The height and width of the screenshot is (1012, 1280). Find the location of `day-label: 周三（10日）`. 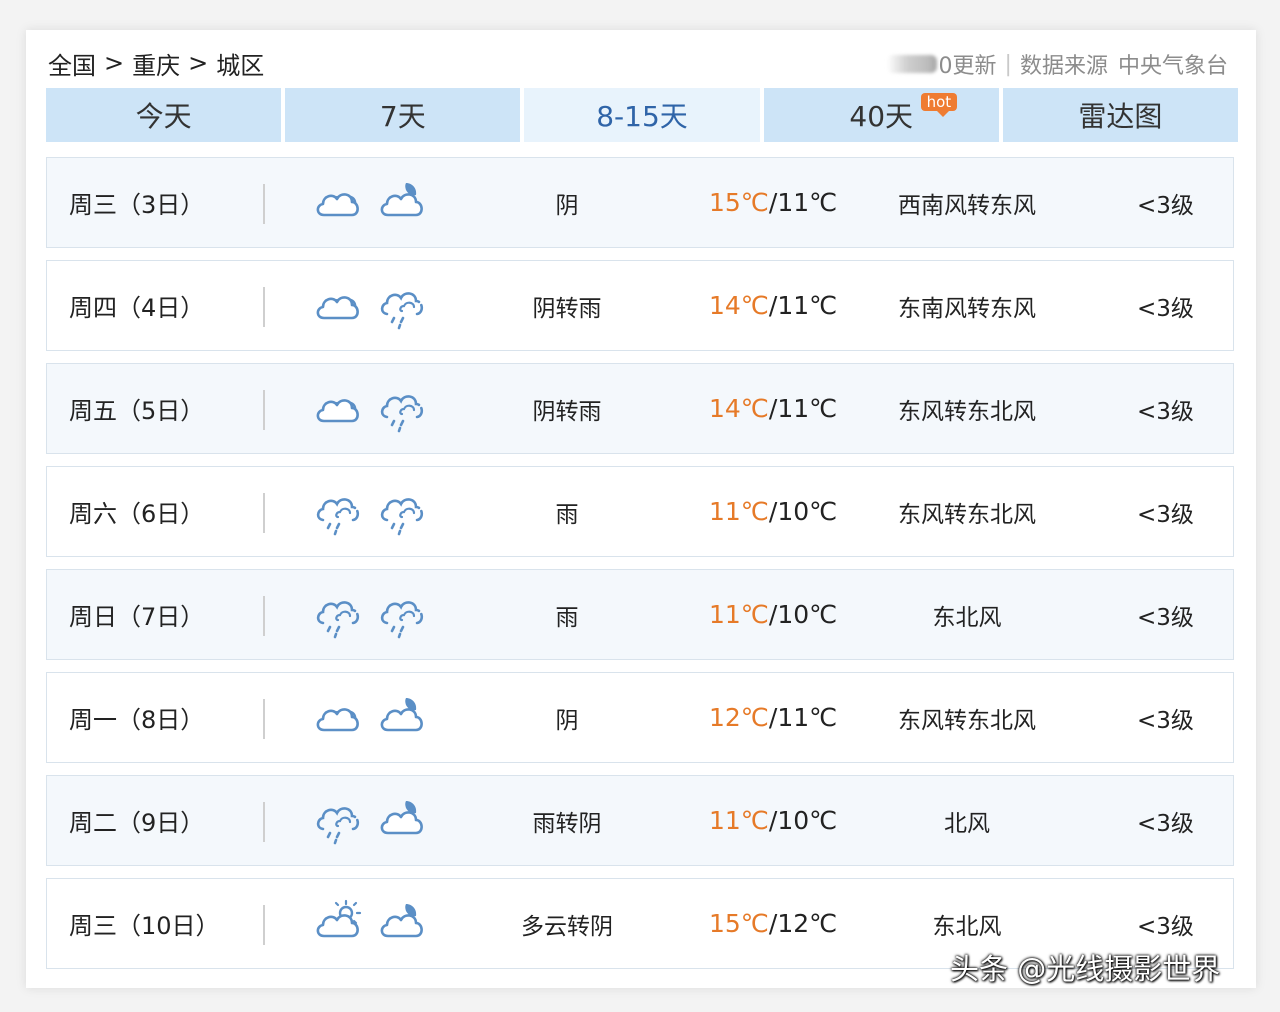

day-label: 周三（10日） is located at coordinates (144, 926).